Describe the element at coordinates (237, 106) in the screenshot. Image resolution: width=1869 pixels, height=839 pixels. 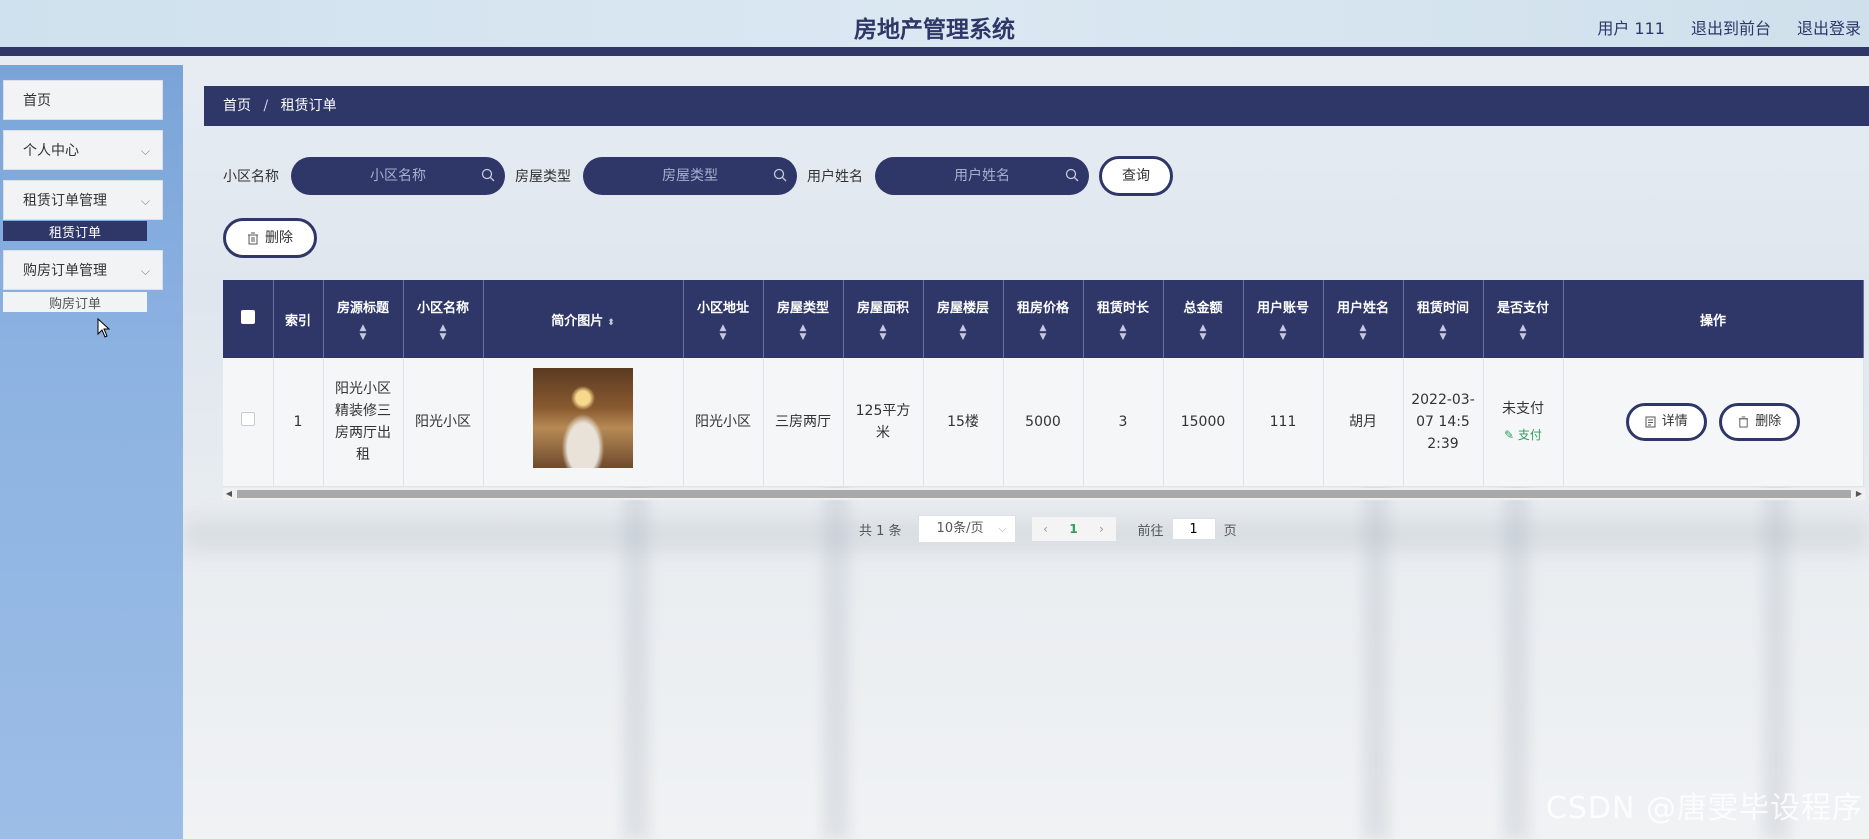
I see `breadcrumb-home: 首页` at that location.